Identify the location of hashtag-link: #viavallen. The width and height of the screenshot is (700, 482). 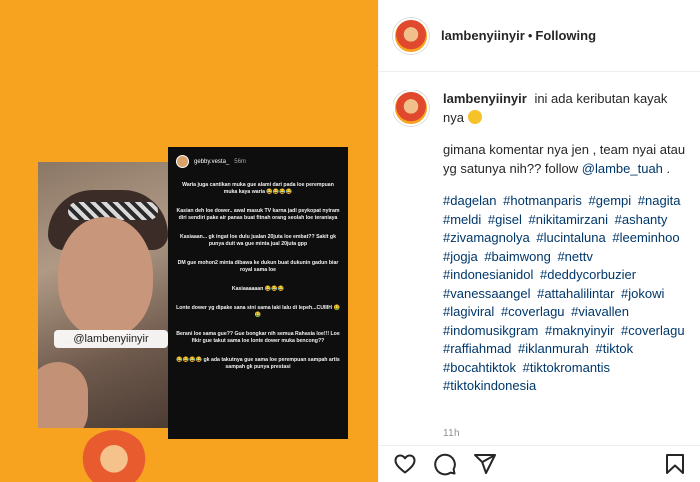
(600, 311).